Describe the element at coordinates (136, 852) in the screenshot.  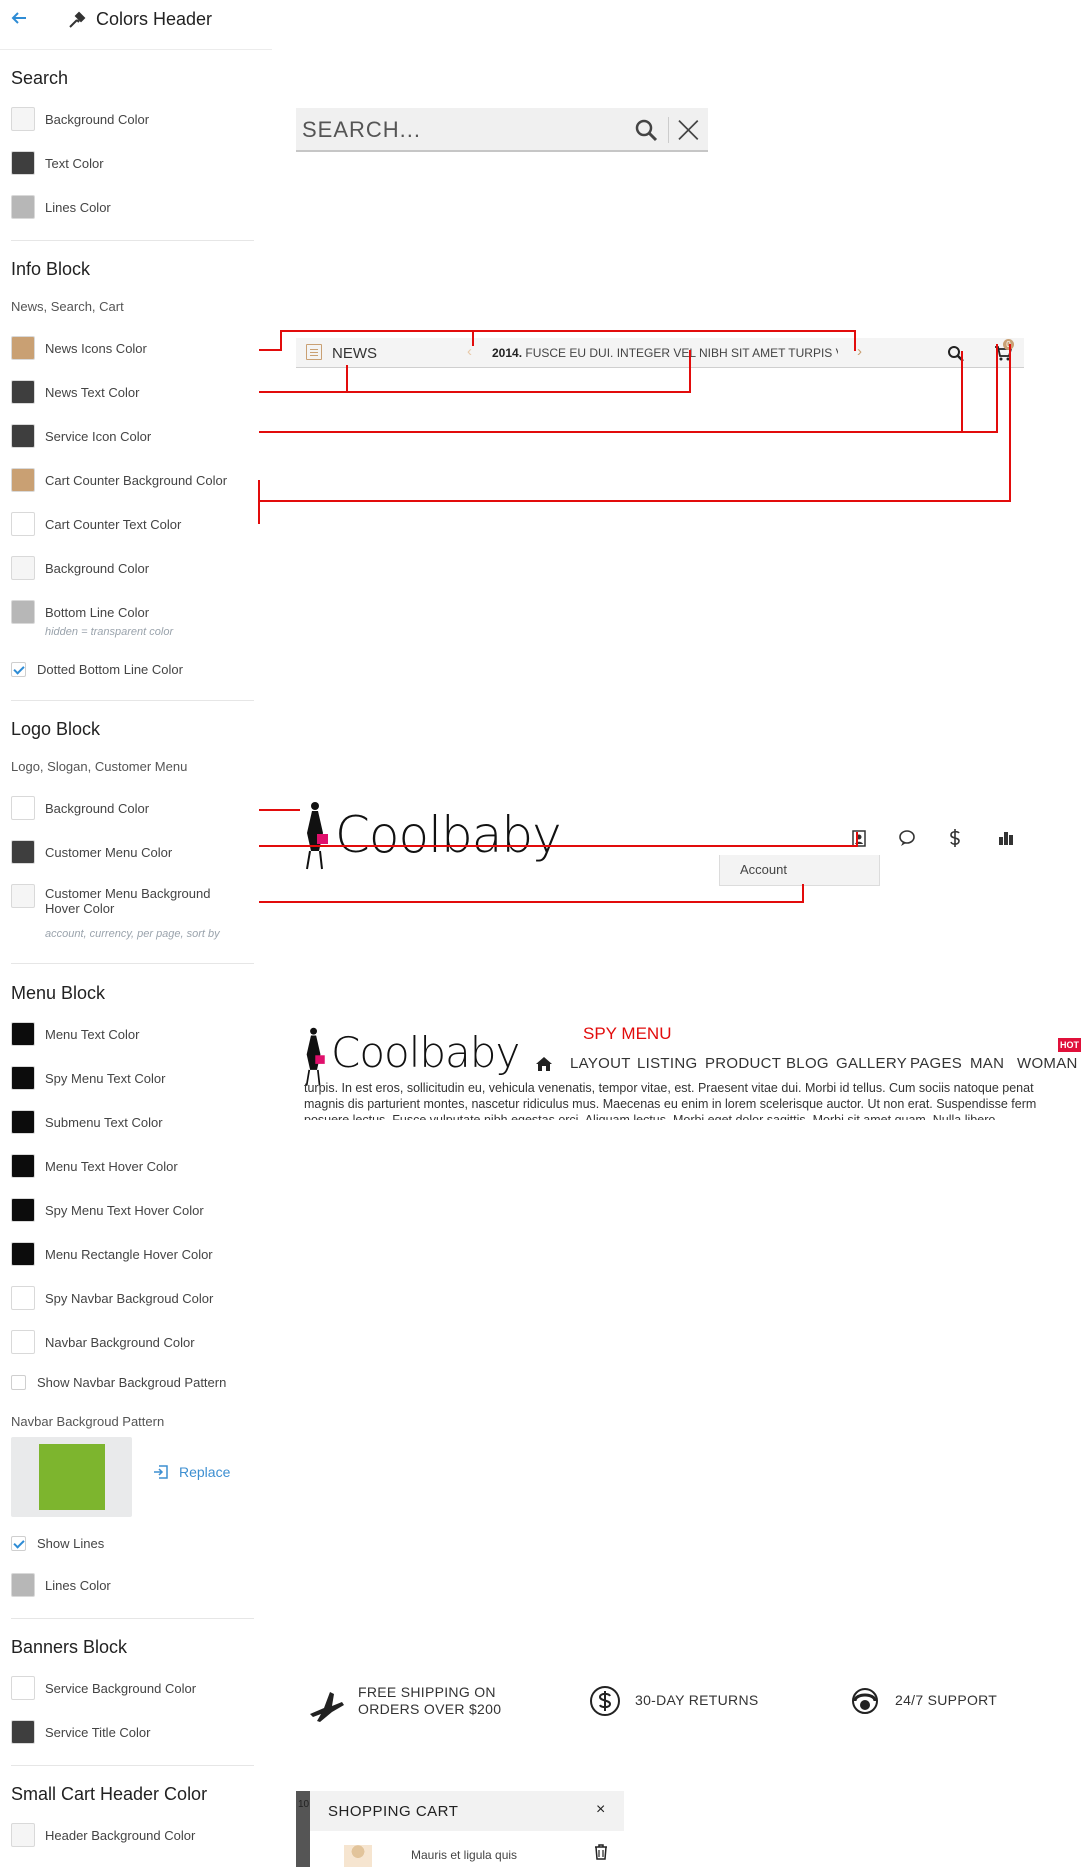
I see `customer-menu-color-picker: Customer Menu Color` at that location.